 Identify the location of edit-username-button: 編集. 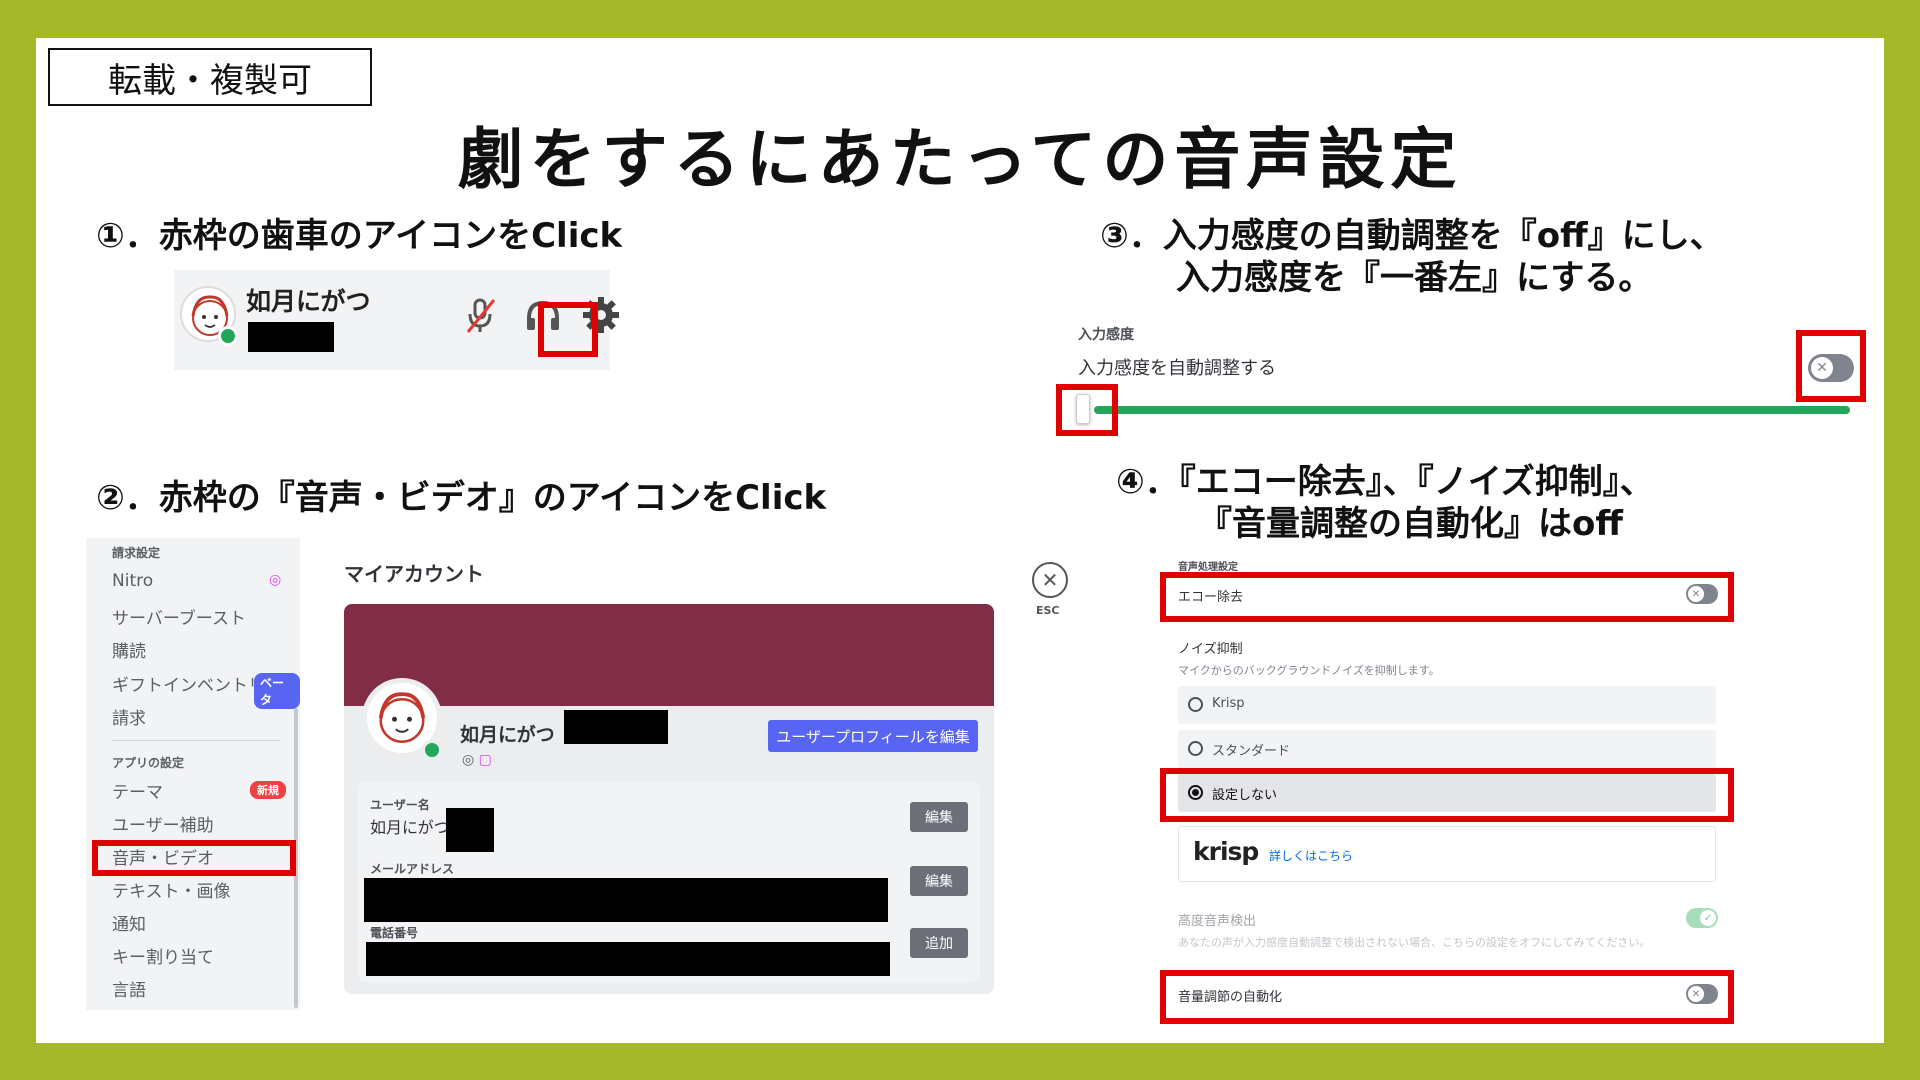
(939, 817).